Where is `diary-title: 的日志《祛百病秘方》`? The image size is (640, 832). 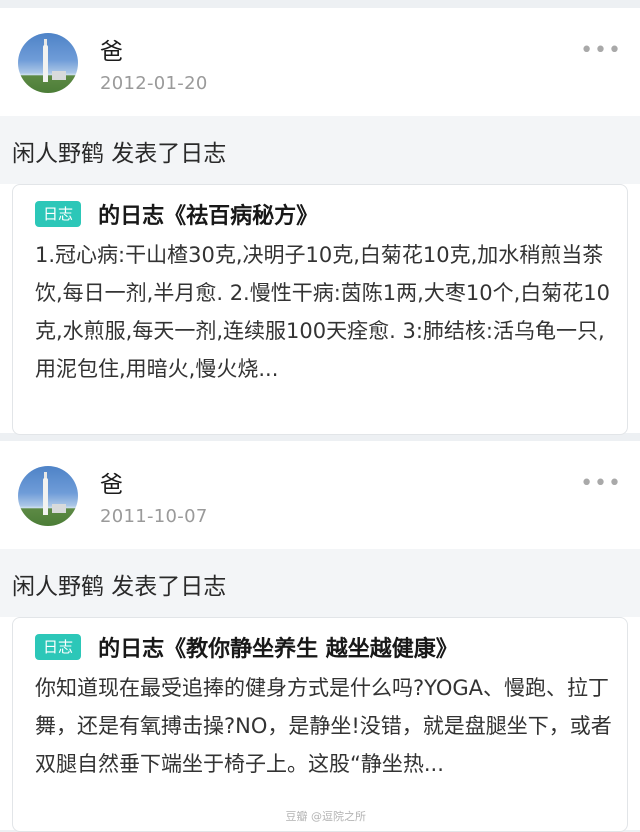 diary-title: 的日志《祛百病秘方》 is located at coordinates (208, 214).